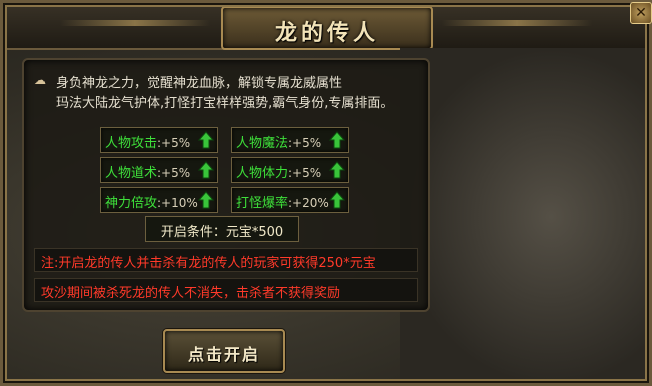  What do you see at coordinates (222, 232) in the screenshot?
I see `unlock-condition: 开启条件：元宝*500` at bounding box center [222, 232].